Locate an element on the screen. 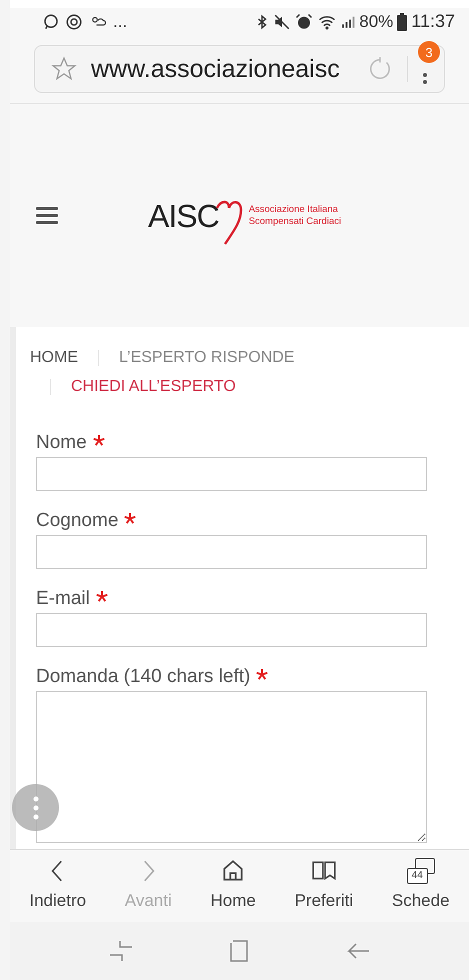 Image resolution: width=469 pixels, height=980 pixels. field-label: Domanda (140 chars left) is located at coordinates (143, 676).